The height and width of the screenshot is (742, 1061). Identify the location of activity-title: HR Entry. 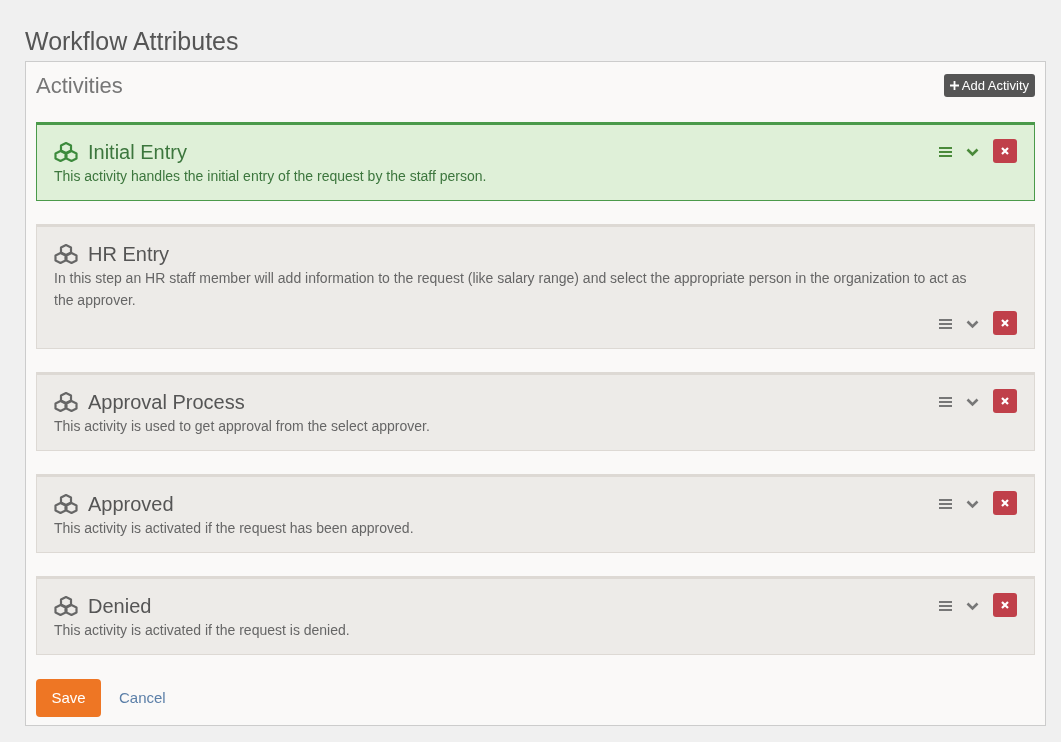
(129, 254).